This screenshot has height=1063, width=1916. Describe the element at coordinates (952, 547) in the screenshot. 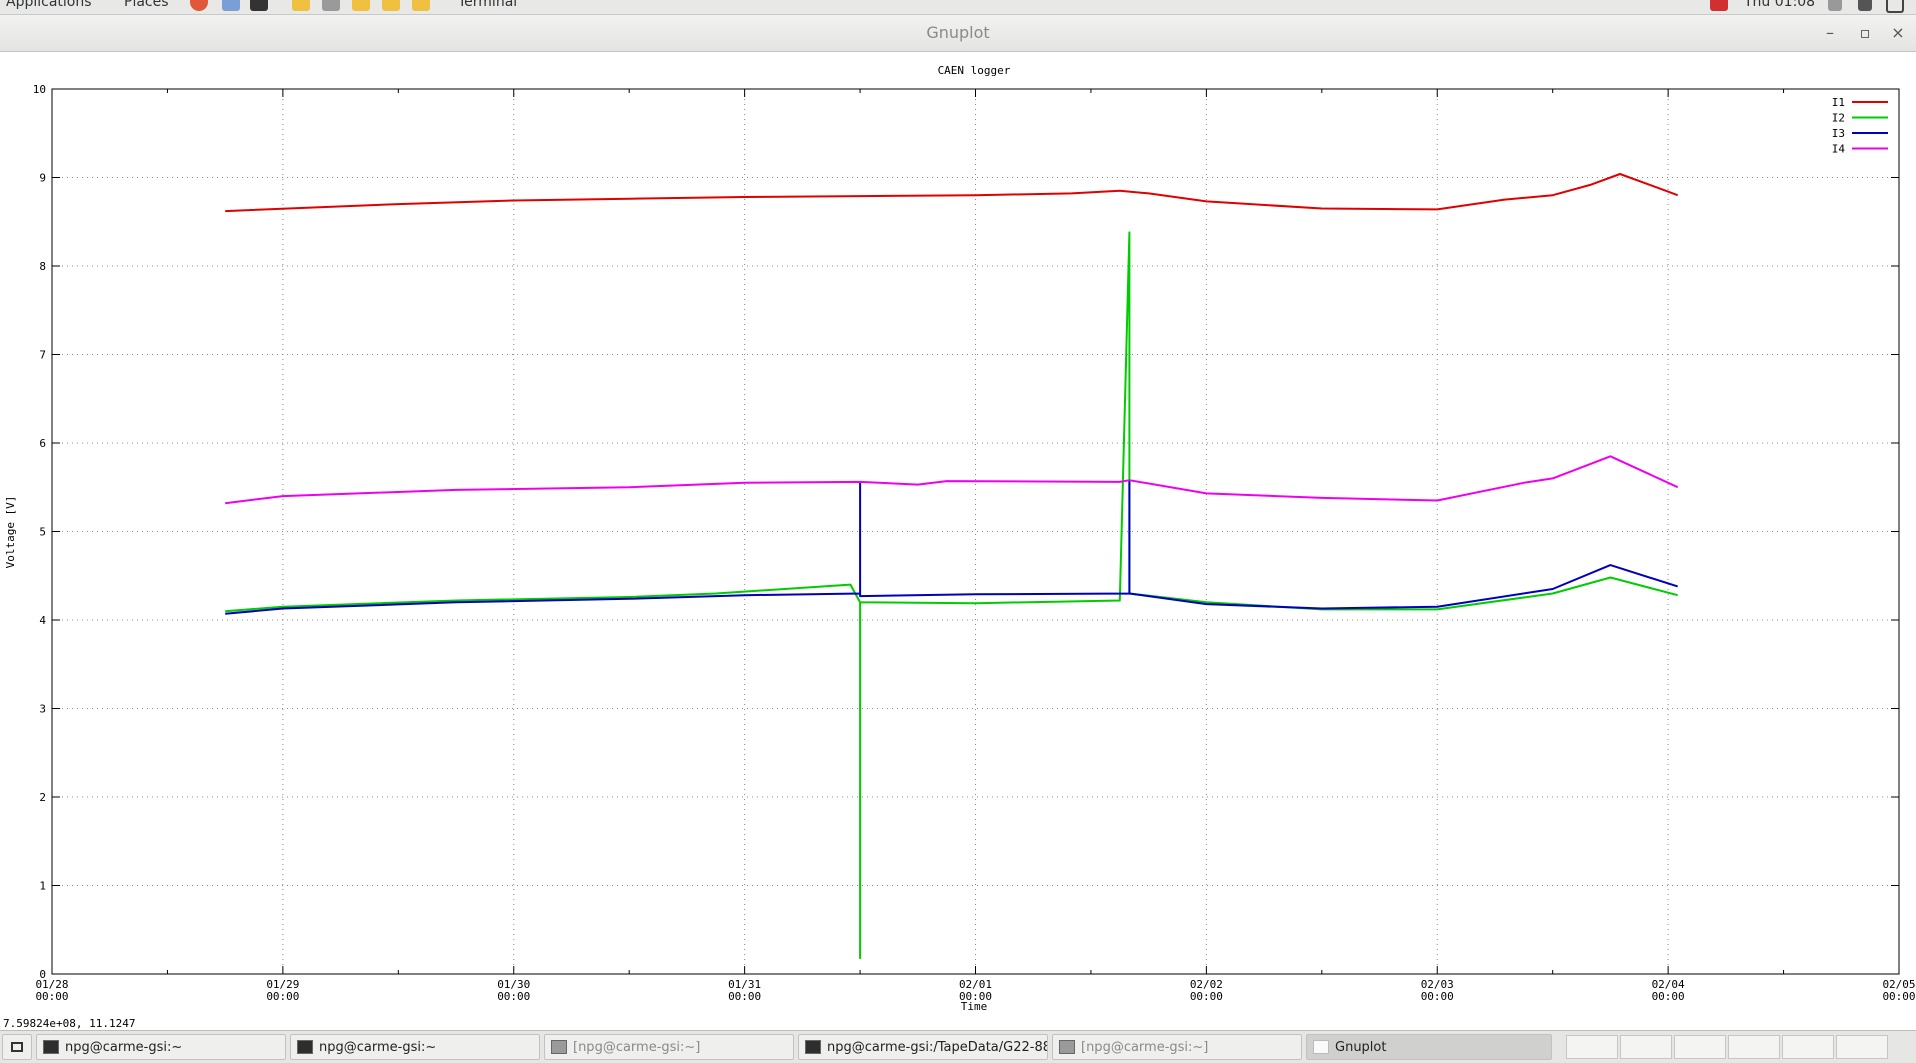

I see `series-line-i3` at that location.